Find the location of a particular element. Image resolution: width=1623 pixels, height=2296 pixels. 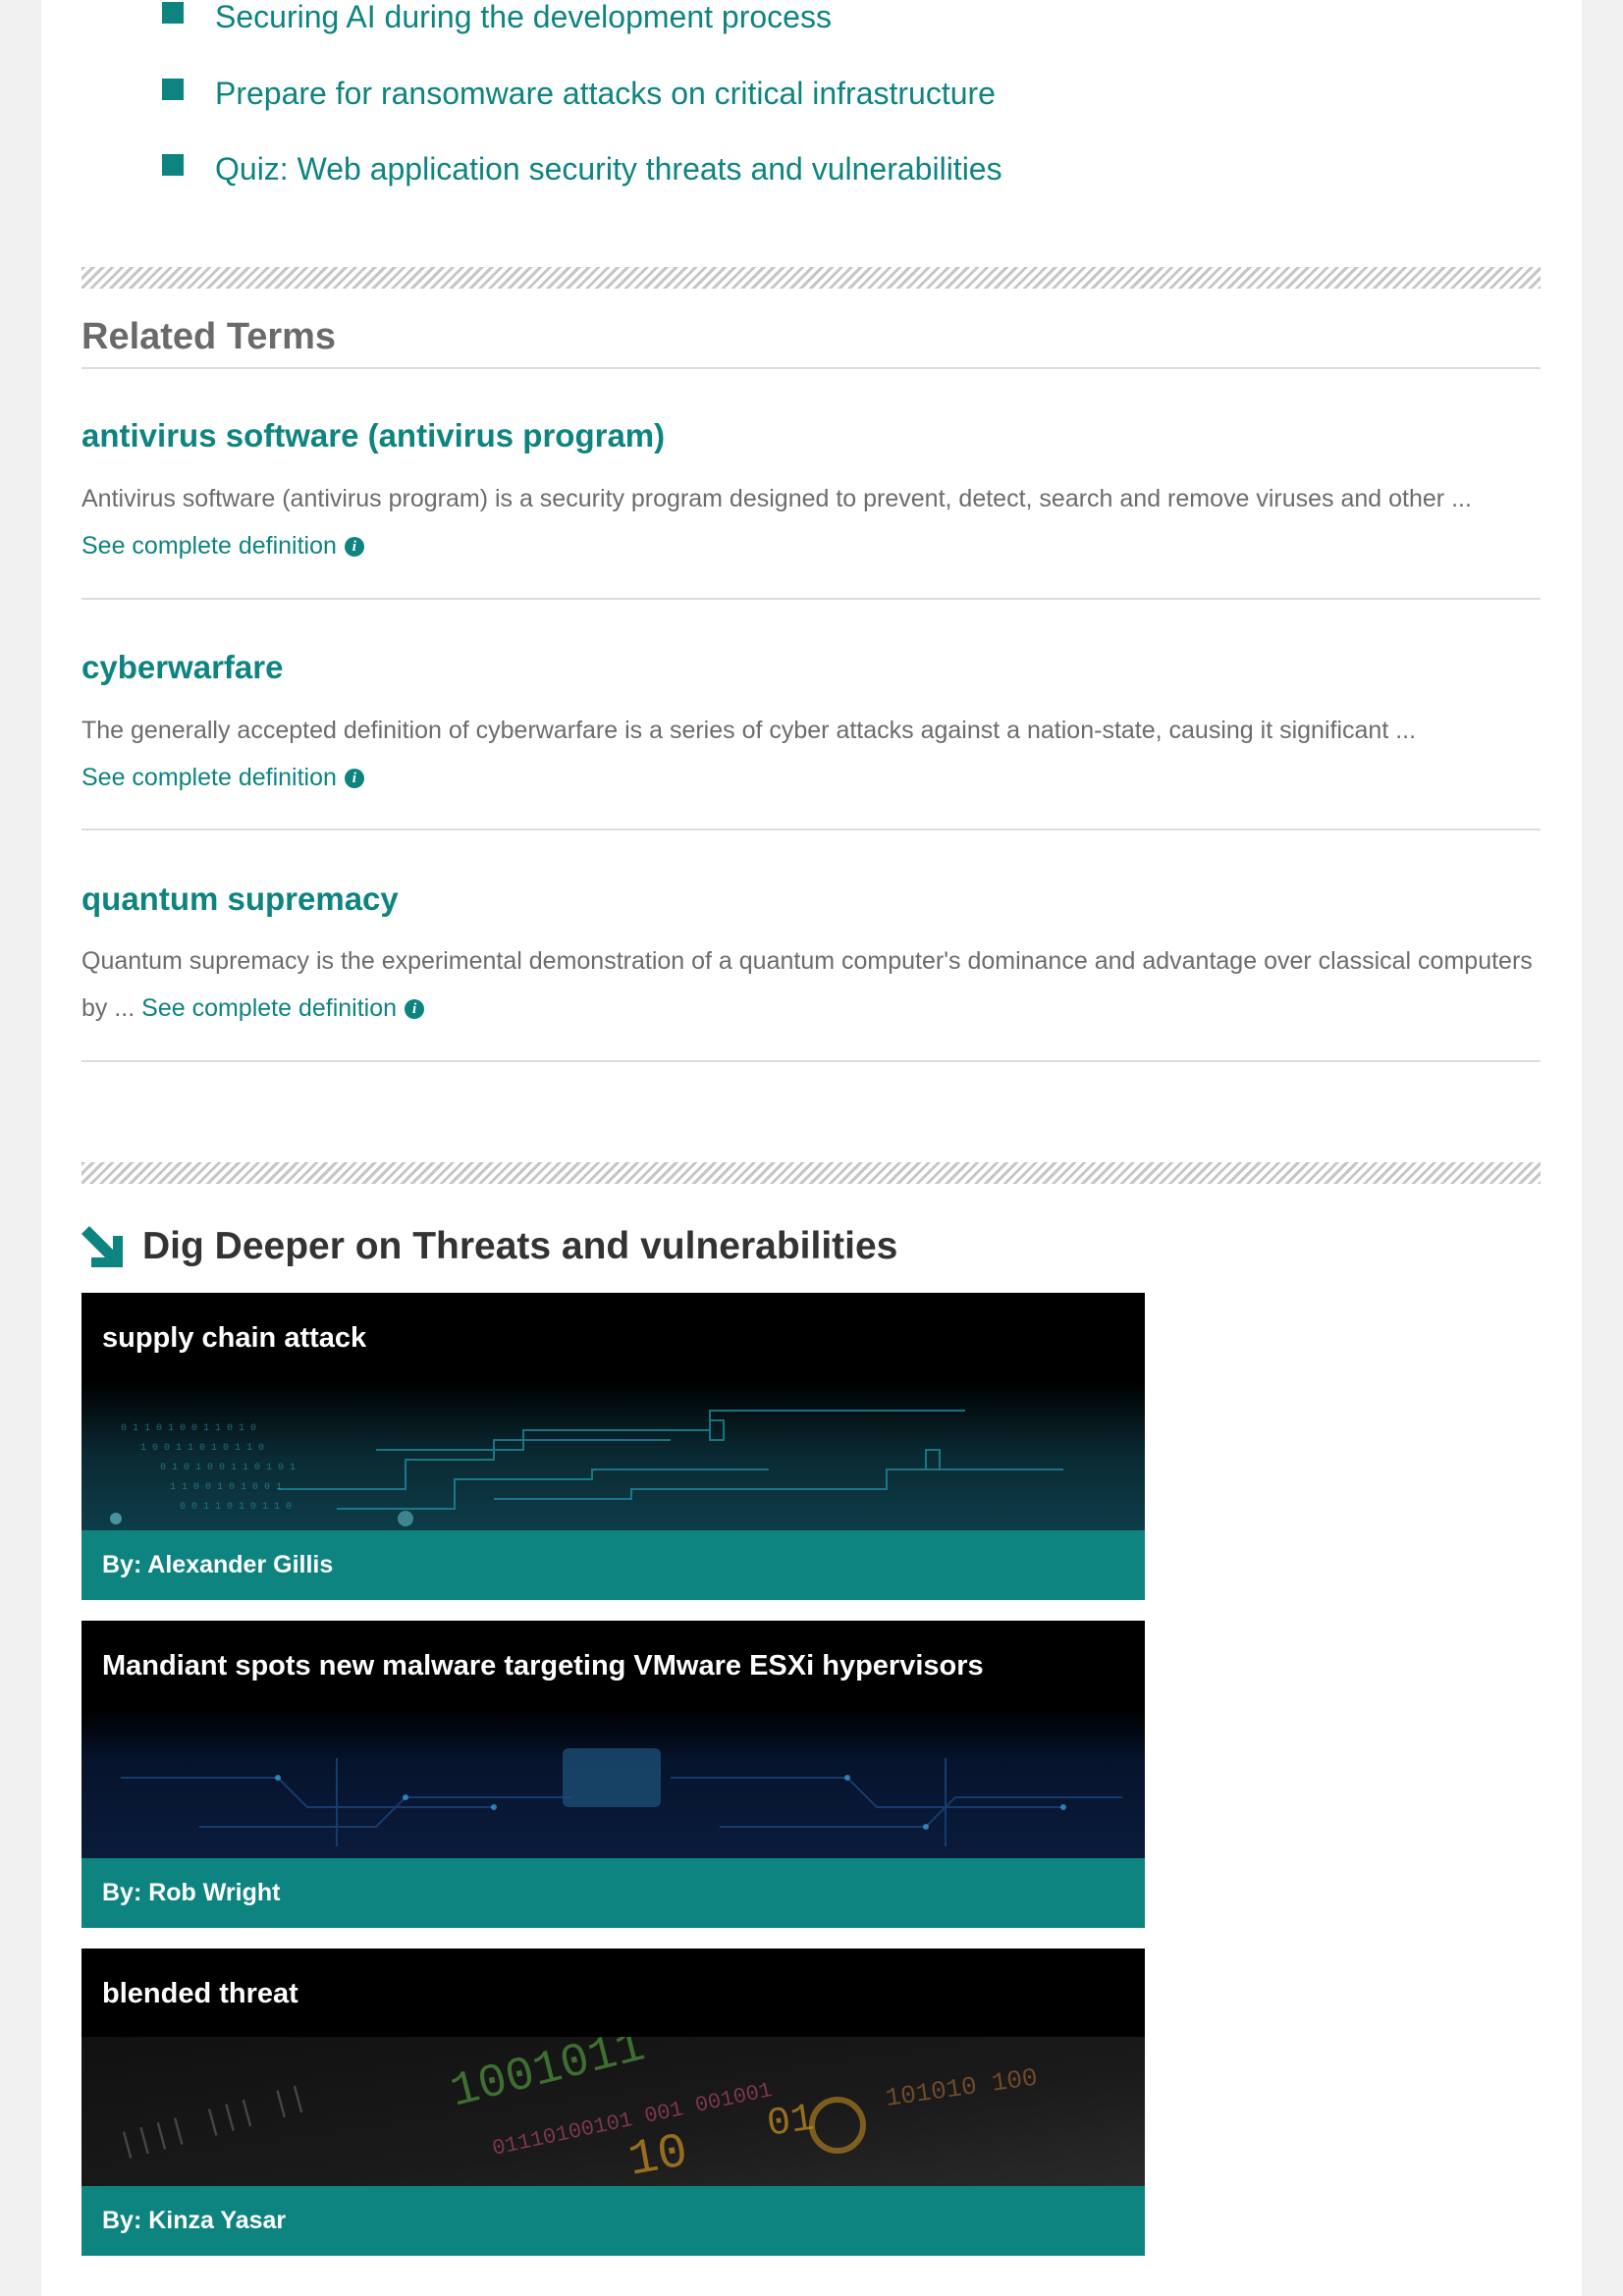

svg-text: 0 0 1 1 0 1 0 1 1 0 is located at coordinates (236, 1507).